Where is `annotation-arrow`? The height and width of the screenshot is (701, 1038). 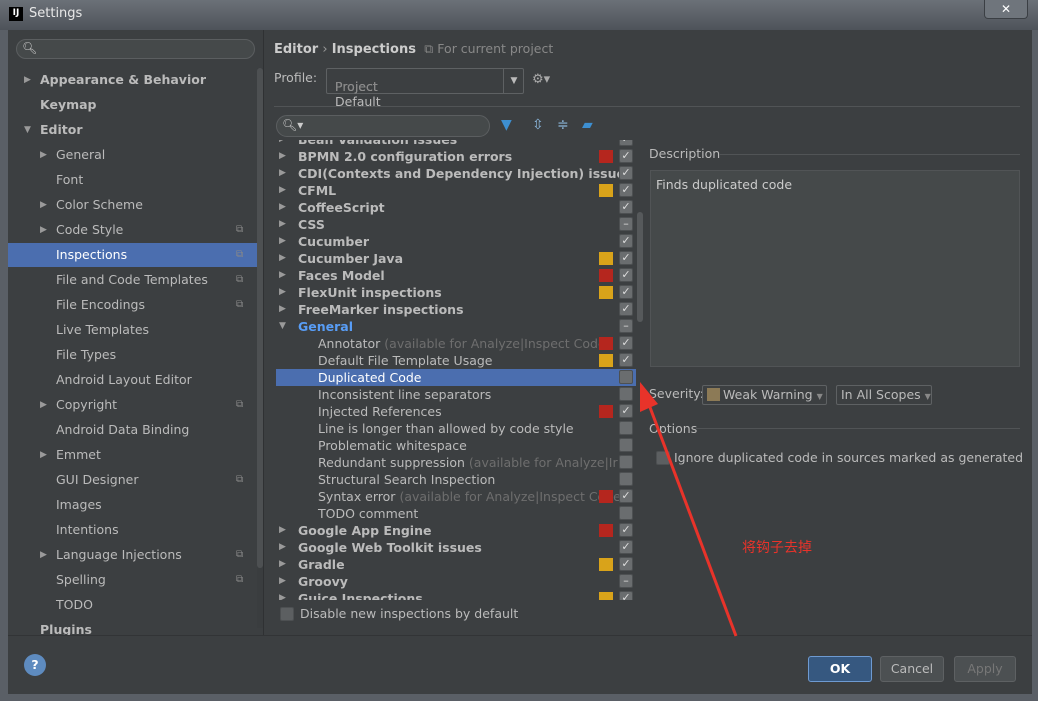
annotation-arrow is located at coordinates (689, 509).